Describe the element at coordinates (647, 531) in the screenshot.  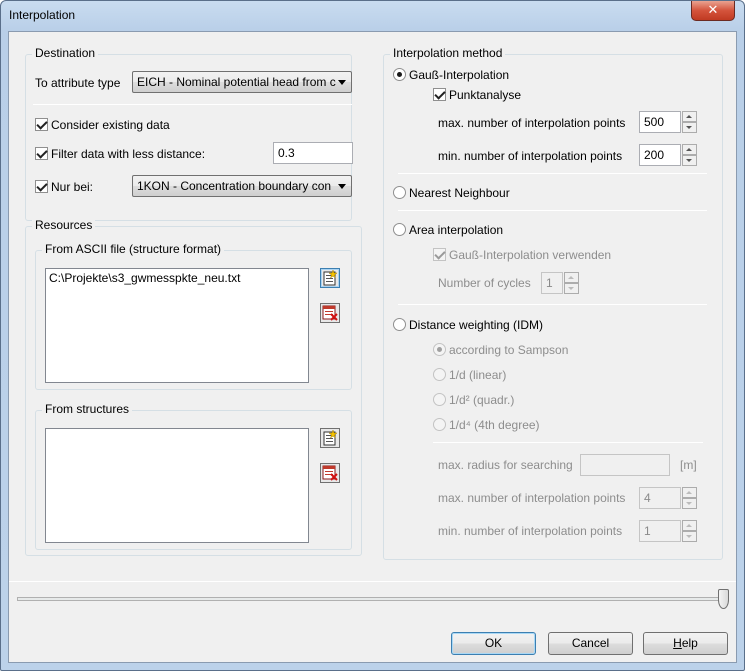
I see `idw-min-points-value: 1` at that location.